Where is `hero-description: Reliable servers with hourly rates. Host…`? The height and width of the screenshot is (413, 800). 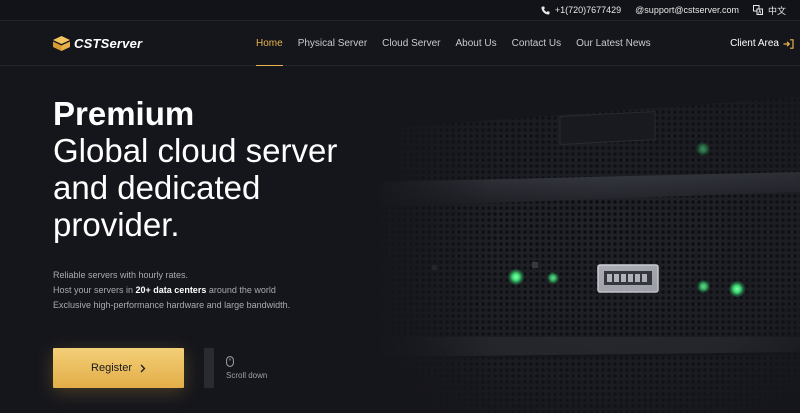
hero-description: Reliable servers with hourly rates. Host… is located at coordinates (171, 290).